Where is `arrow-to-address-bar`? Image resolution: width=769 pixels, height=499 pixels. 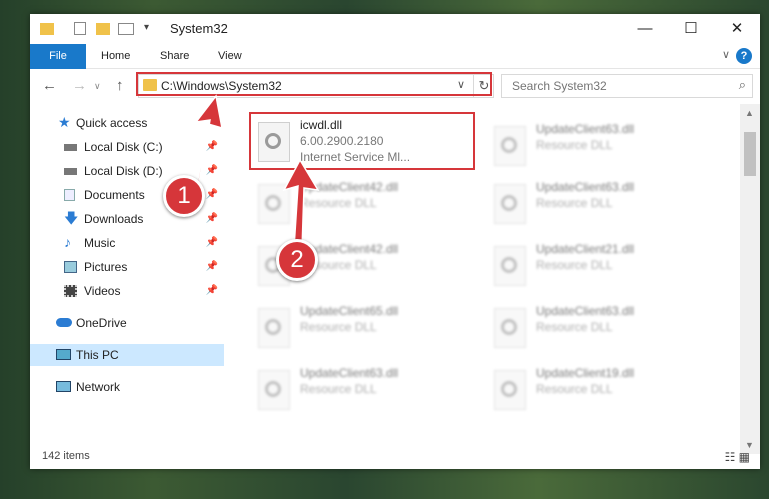
arrow-to-address-bar is located at coordinates (208, 143).